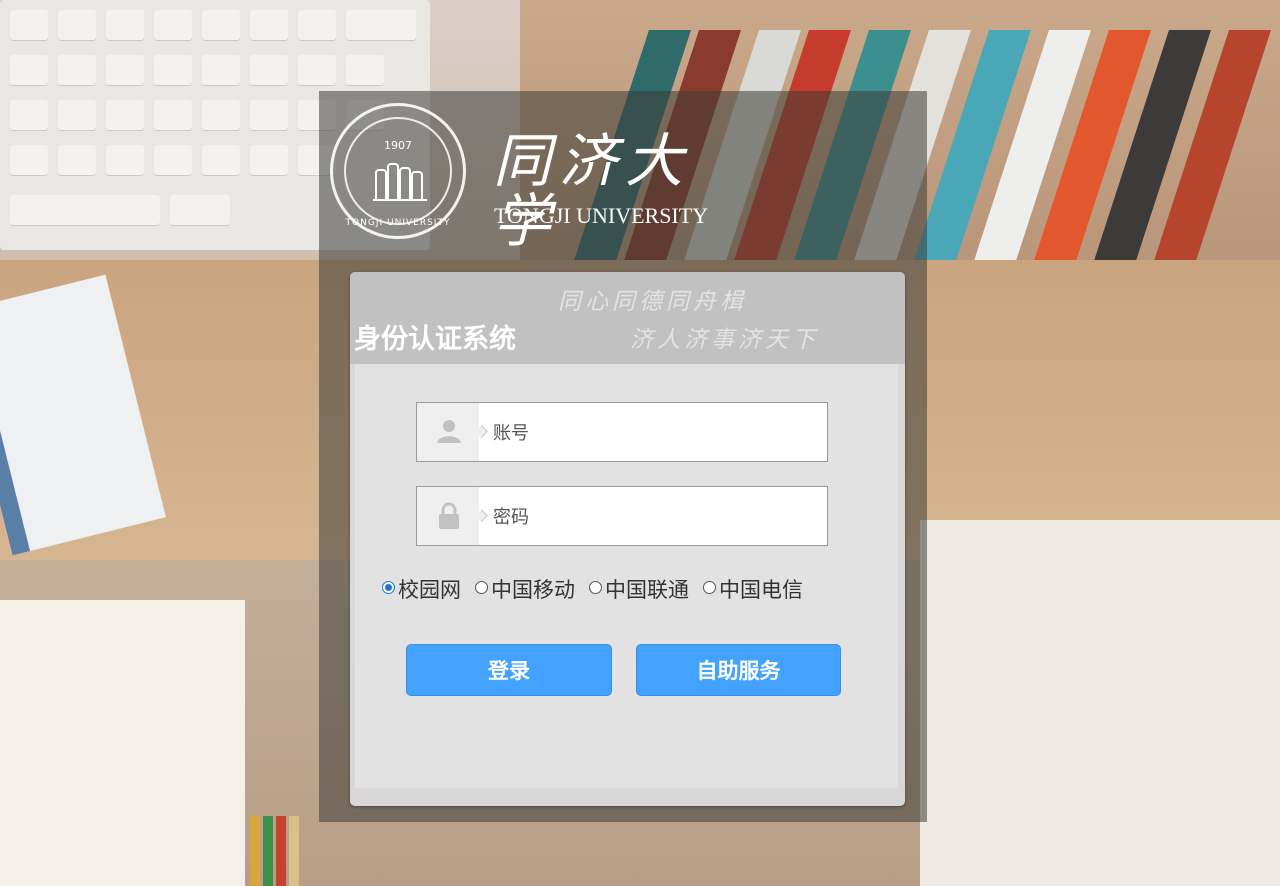 Image resolution: width=1280 pixels, height=886 pixels. Describe the element at coordinates (429, 590) in the screenshot. I see `network-label: 校园网` at that location.